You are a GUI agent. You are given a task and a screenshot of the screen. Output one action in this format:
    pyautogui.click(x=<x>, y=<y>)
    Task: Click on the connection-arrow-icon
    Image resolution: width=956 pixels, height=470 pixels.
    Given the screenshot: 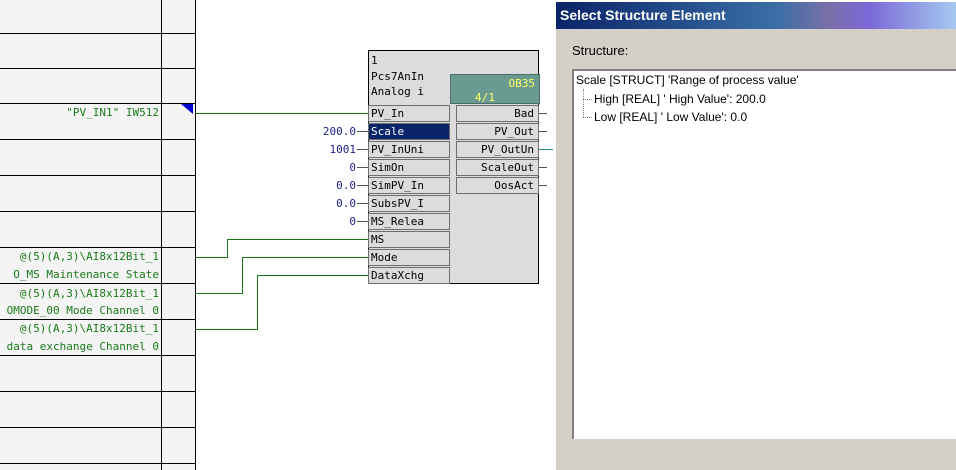 What is the action you would take?
    pyautogui.click(x=187, y=109)
    